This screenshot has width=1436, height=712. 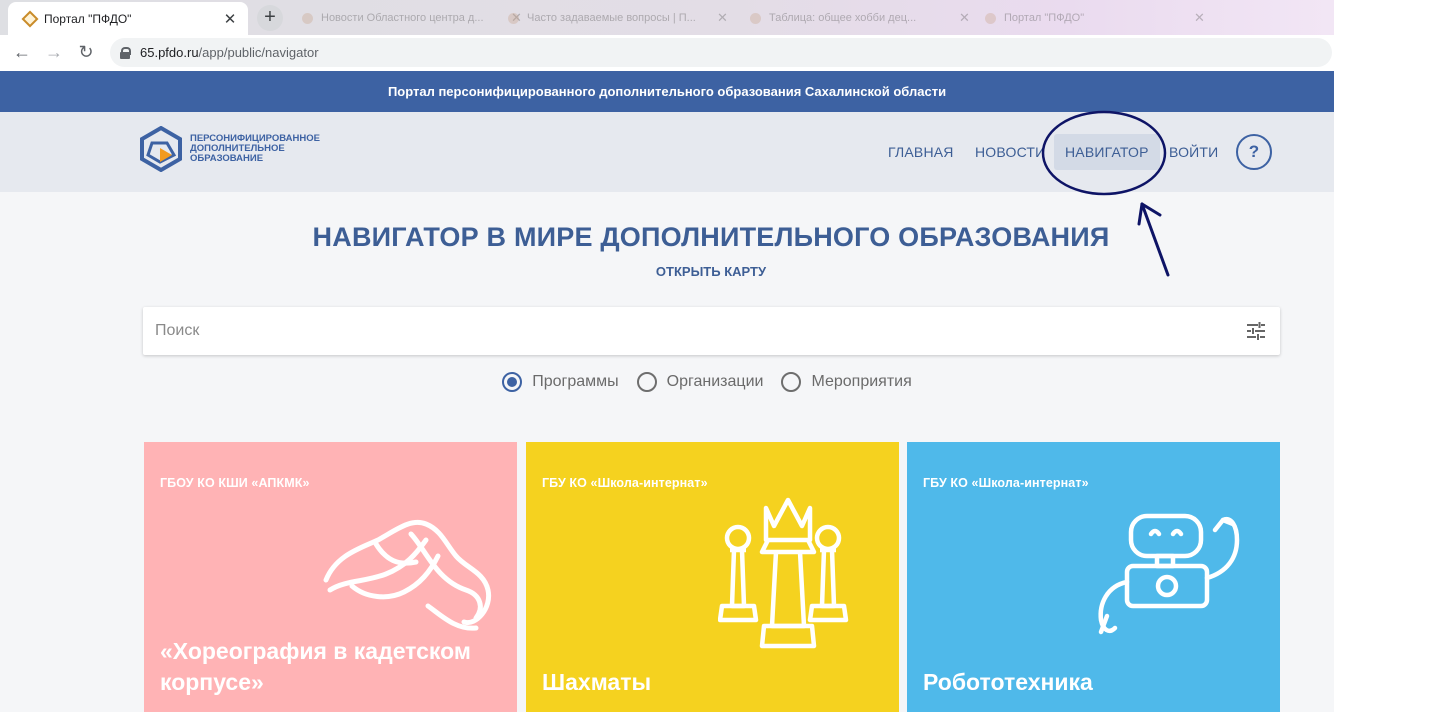 I want to click on tab-active: Портал "ПФДО" ✕, so click(x=128, y=18).